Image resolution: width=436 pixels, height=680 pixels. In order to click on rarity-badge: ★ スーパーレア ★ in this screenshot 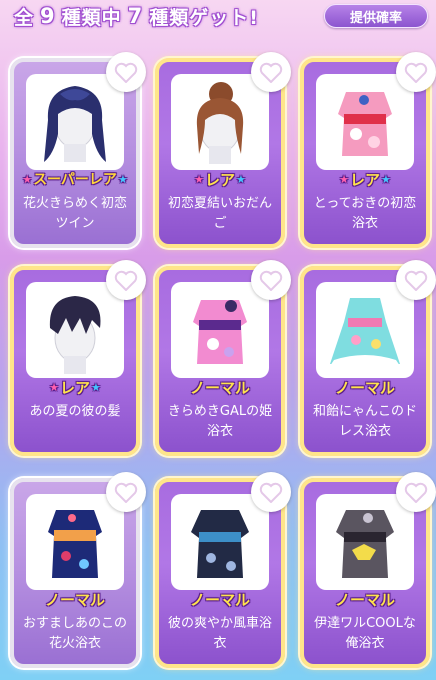, I will do `click(75, 179)`.